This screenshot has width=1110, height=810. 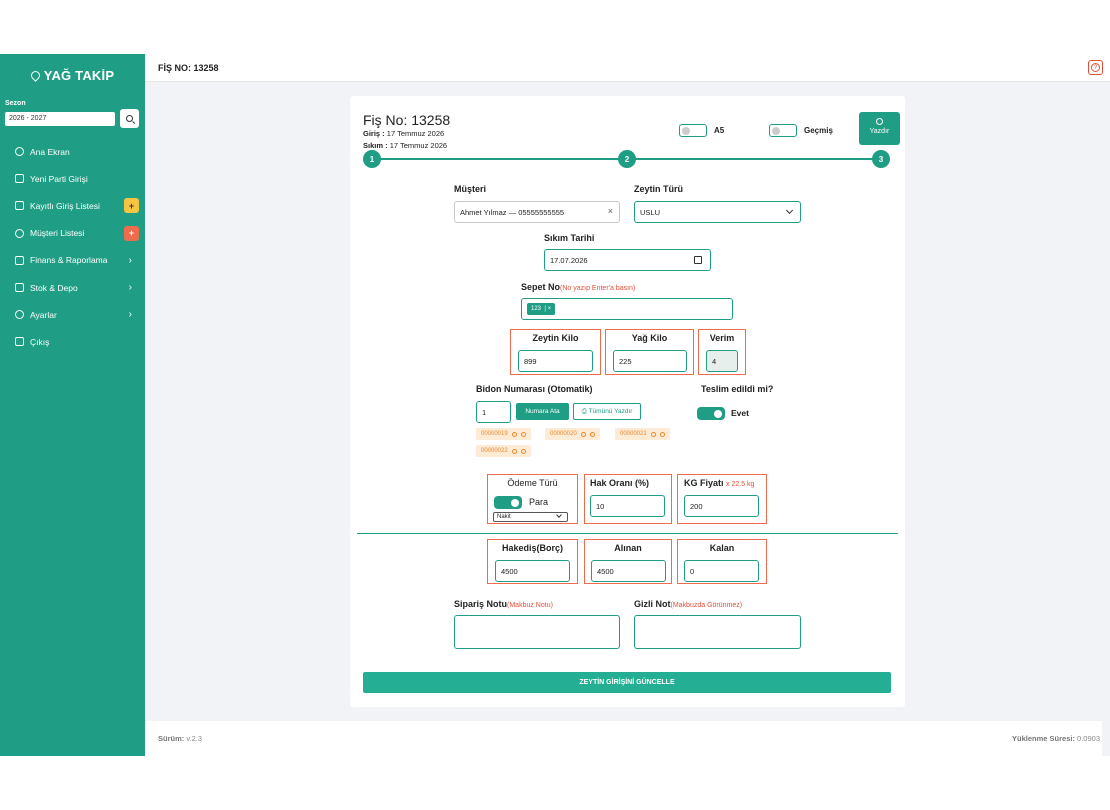 What do you see at coordinates (372, 159) in the screenshot?
I see `step-1: 1` at bounding box center [372, 159].